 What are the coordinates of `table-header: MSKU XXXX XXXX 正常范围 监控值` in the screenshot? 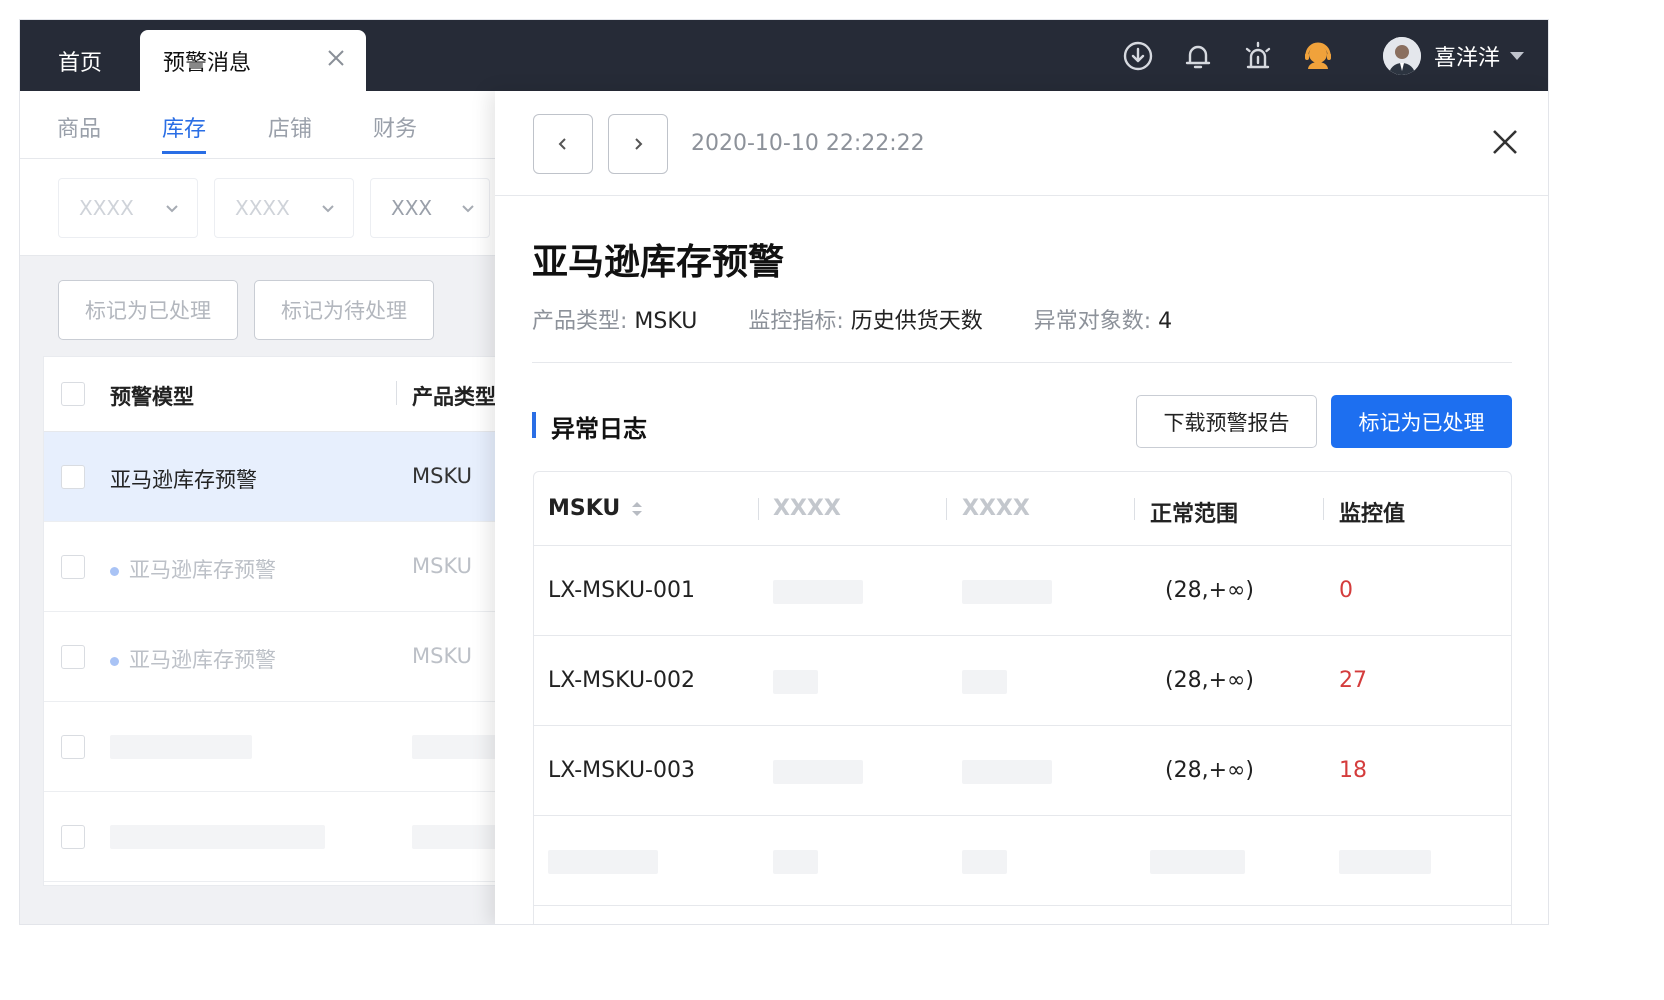 It's located at (1022, 509).